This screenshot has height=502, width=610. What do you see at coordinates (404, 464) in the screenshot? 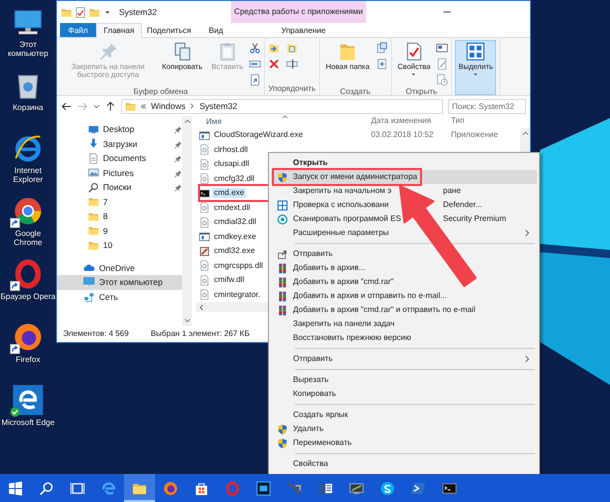
I see `menu-item: Свойства` at bounding box center [404, 464].